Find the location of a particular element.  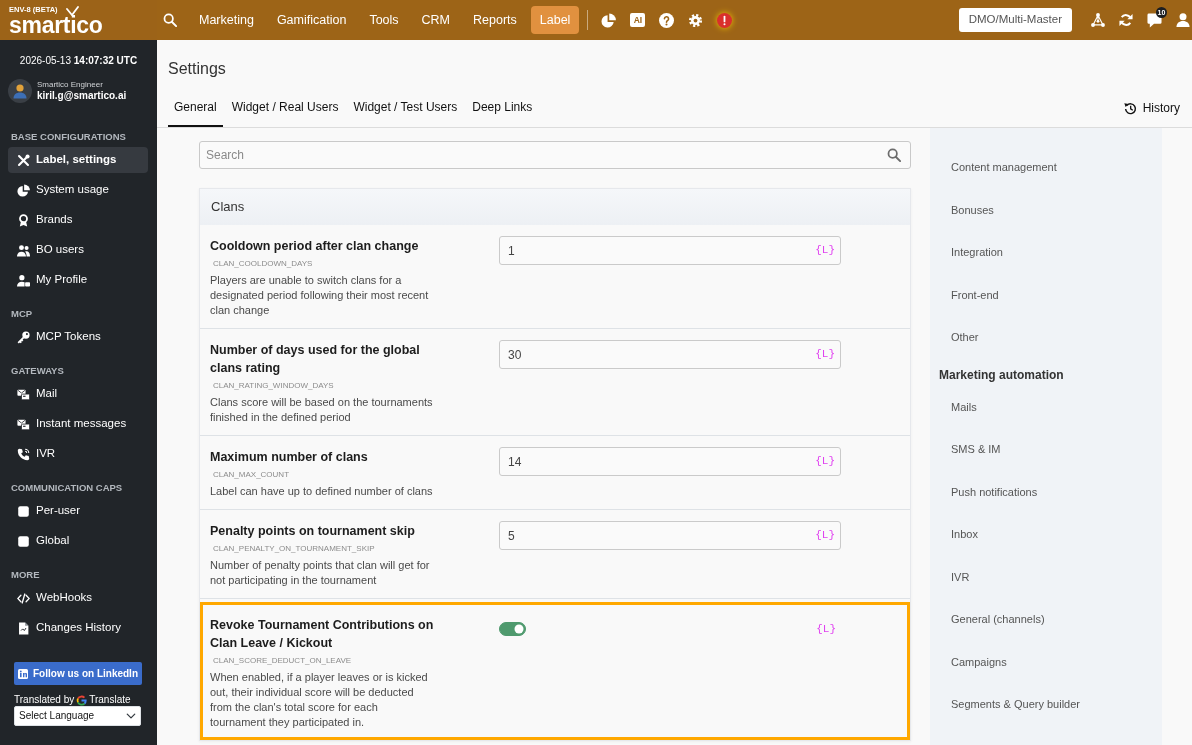

settings-nav-link: Content management is located at coordinates (993, 167).